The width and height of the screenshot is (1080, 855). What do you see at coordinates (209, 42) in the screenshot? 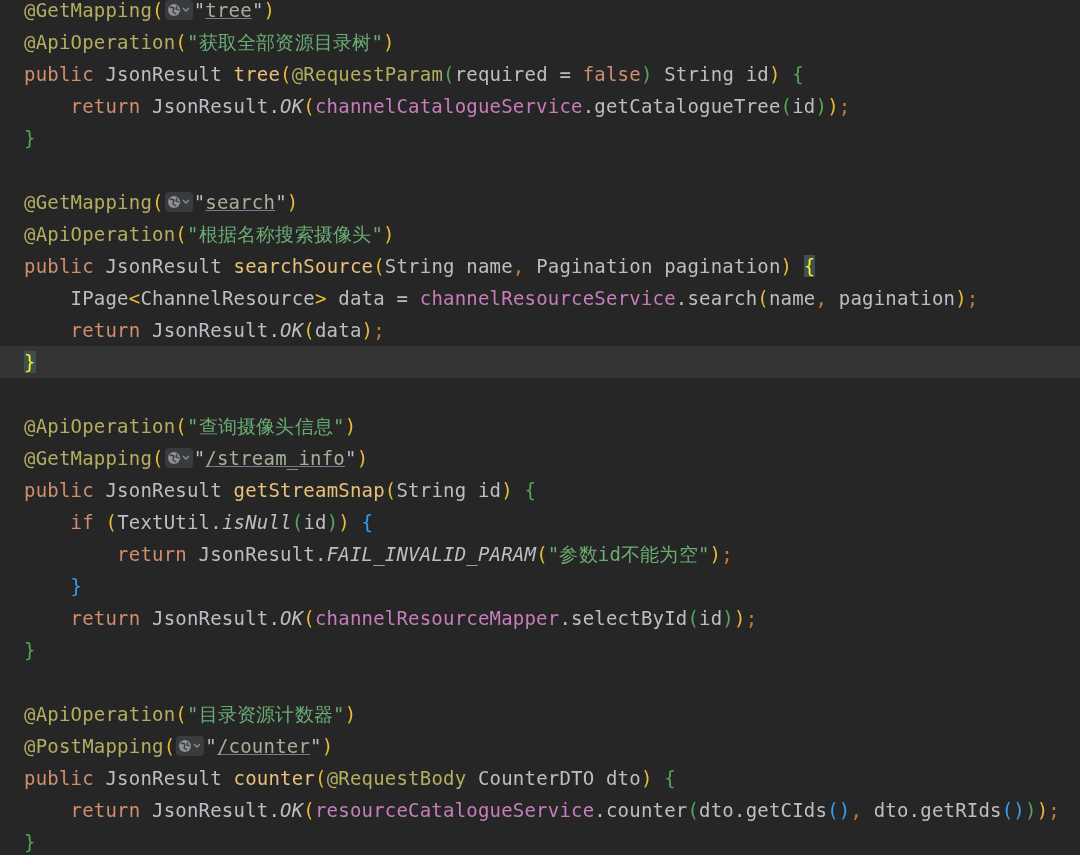
I see `code-line: @ApiOperation("获取全部资源目录树")` at bounding box center [209, 42].